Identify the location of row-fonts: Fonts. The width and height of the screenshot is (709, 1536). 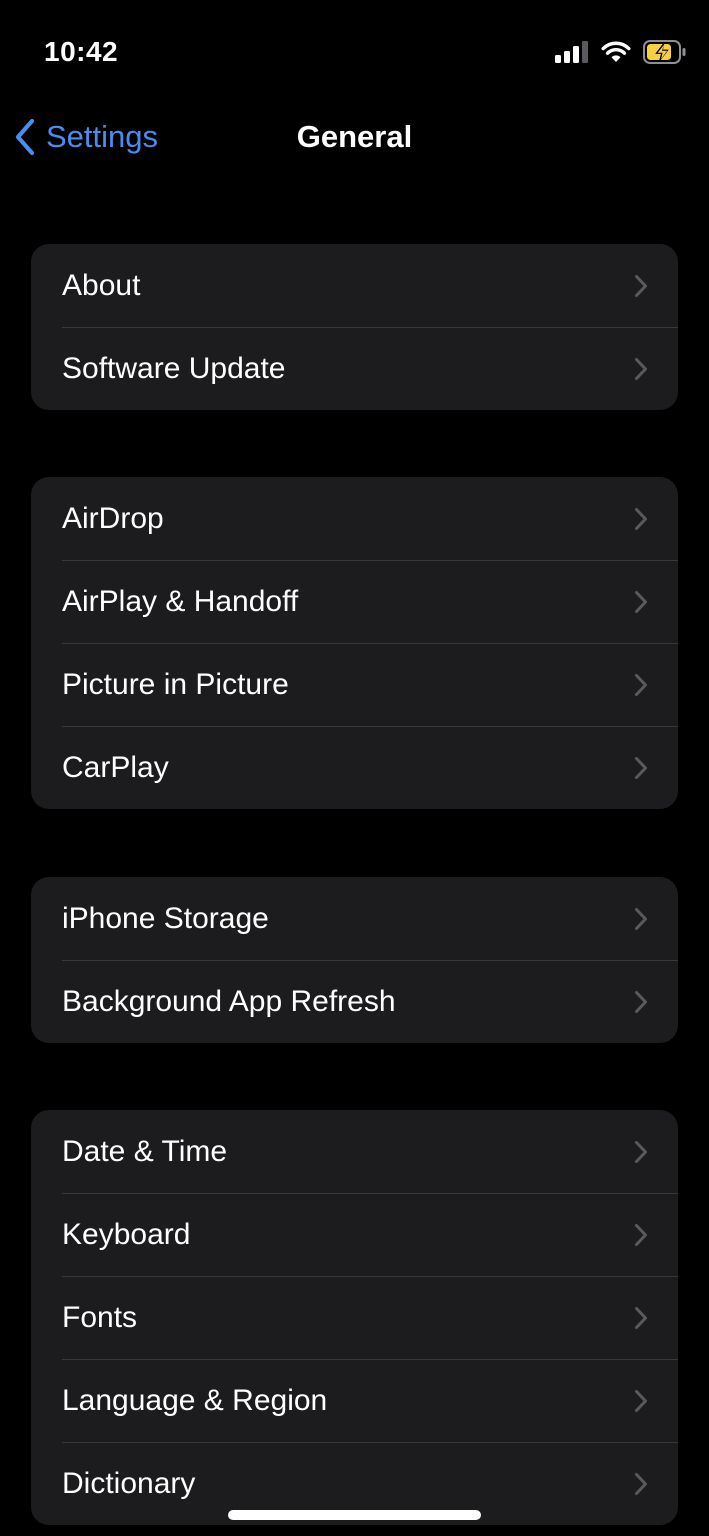
(354, 1317).